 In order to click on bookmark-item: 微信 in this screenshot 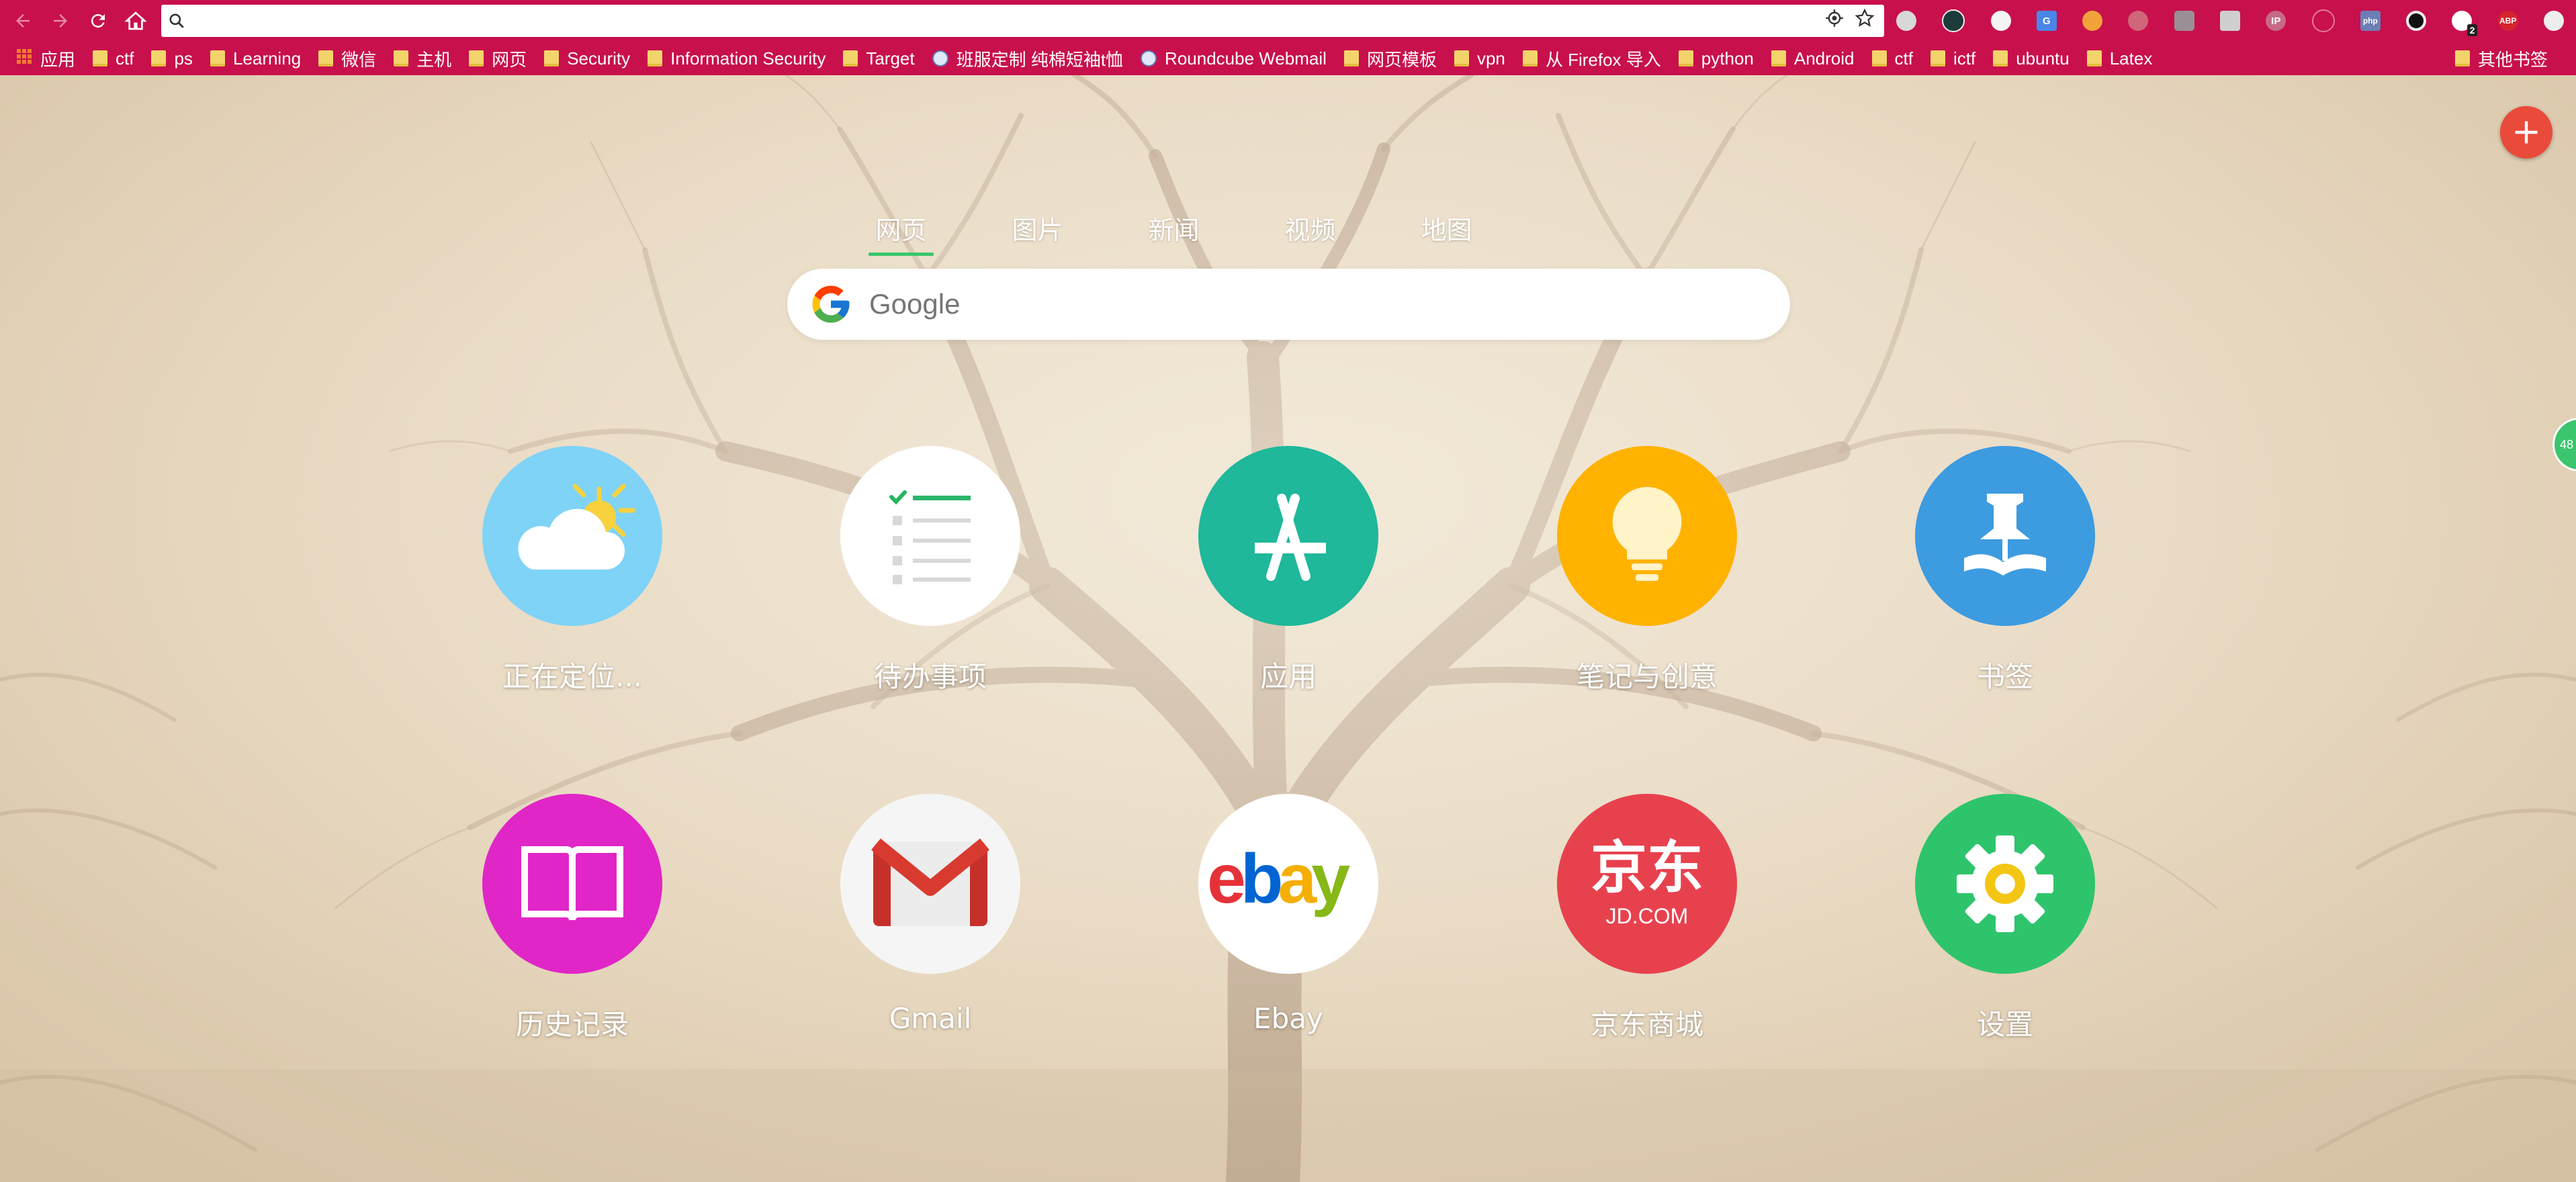, I will do `click(349, 59)`.